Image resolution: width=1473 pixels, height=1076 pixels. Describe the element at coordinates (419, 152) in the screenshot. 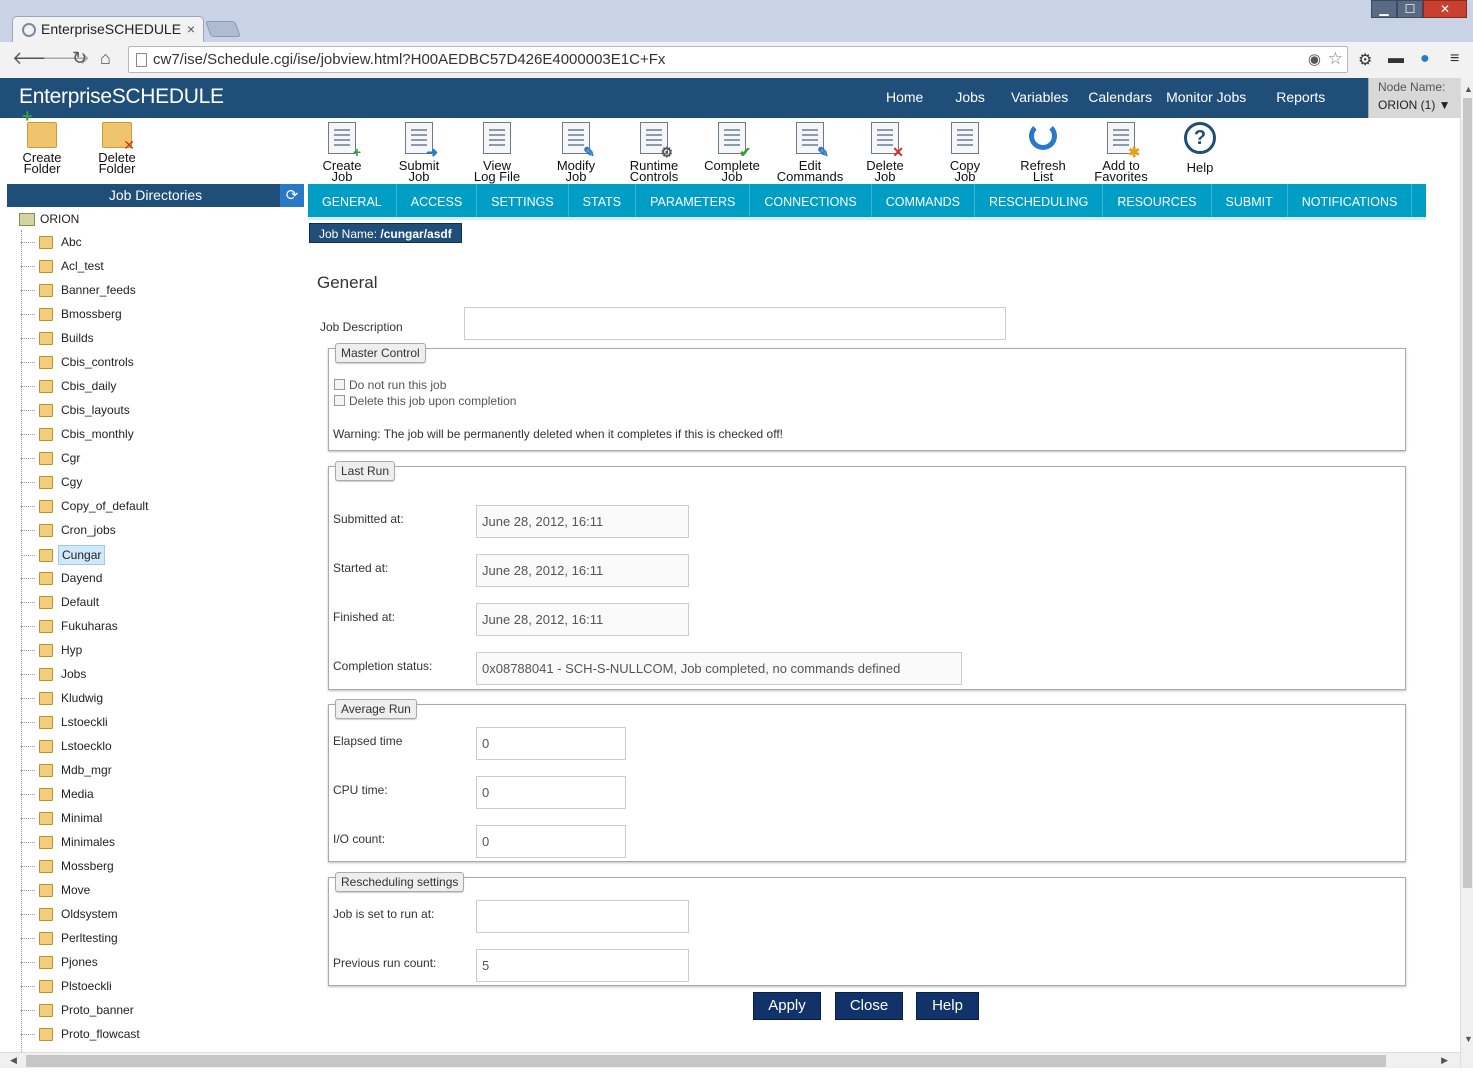

I see `submit-job-button: ➜ Submit Job` at that location.